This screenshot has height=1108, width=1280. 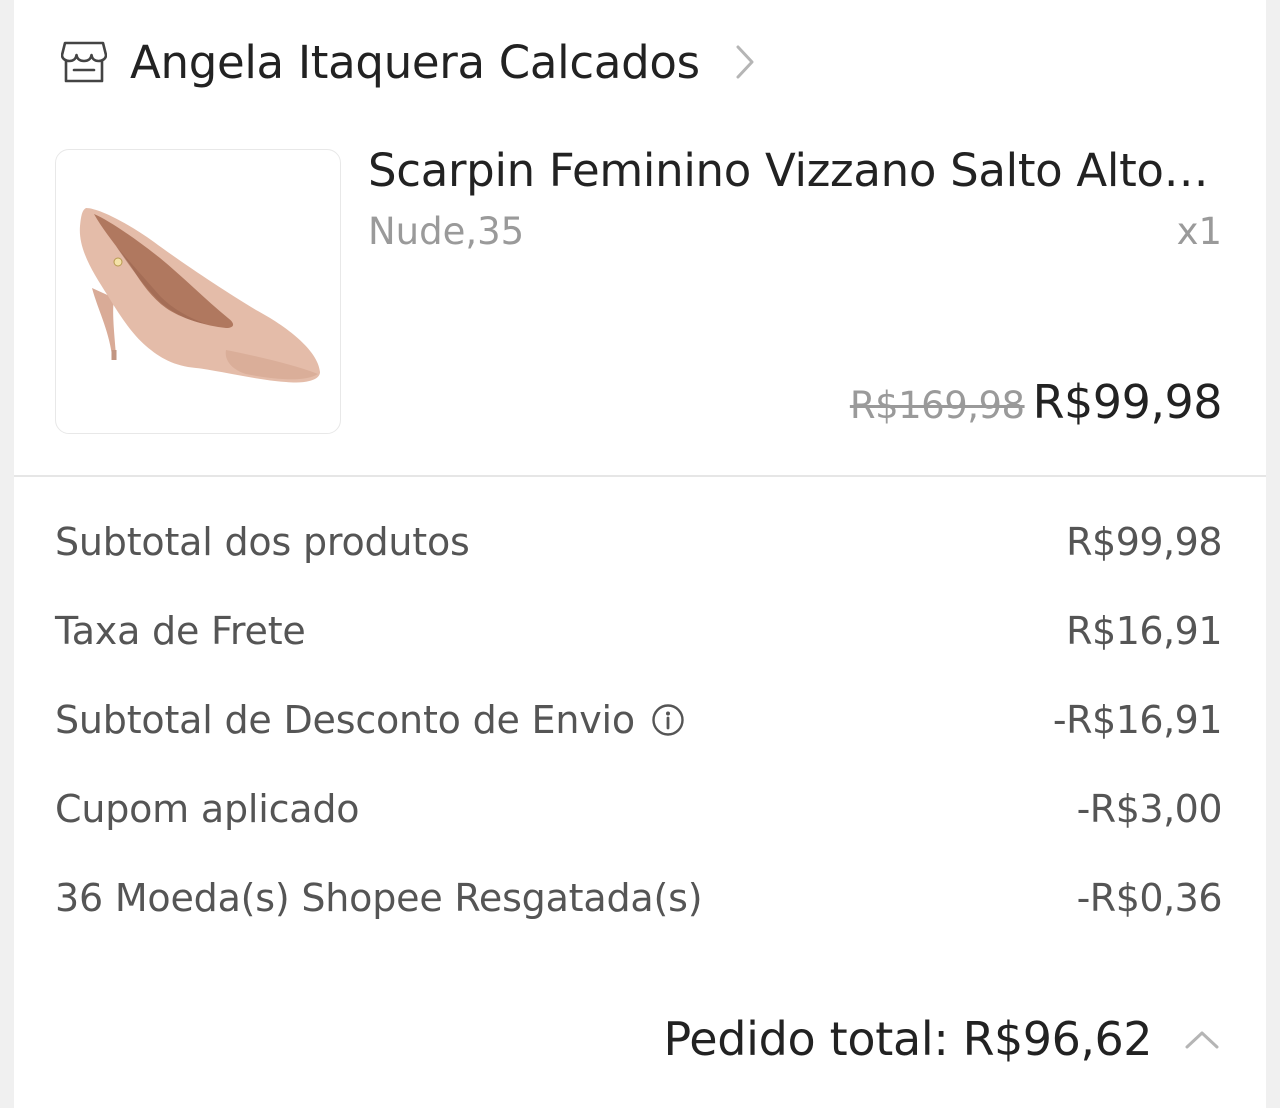 I want to click on summary-row-subtotal: Subtotal dos produtos R$99,98, so click(x=638, y=541).